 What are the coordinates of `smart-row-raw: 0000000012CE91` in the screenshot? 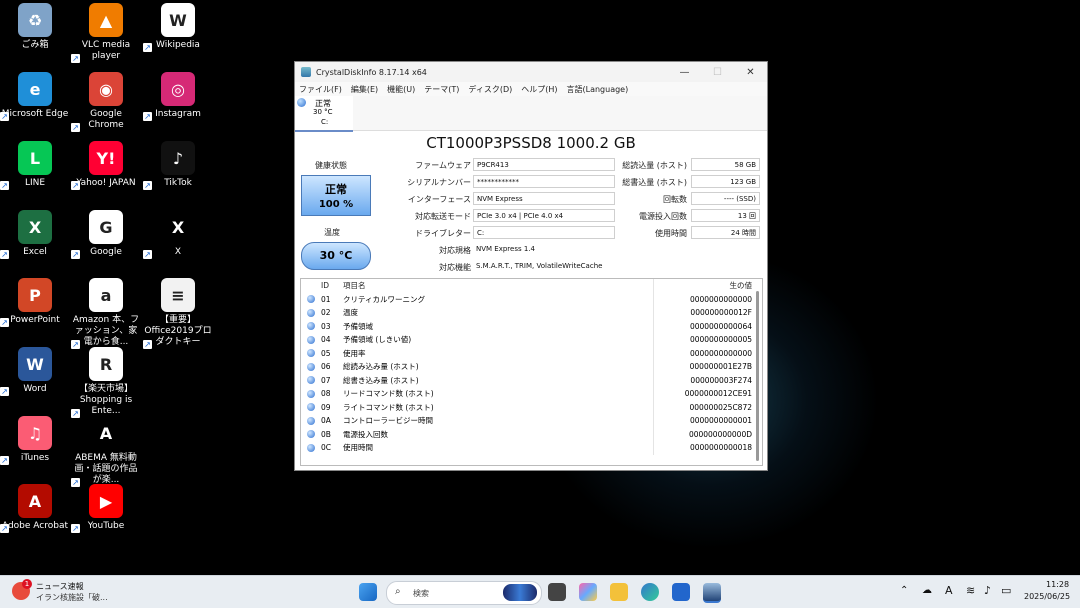 It's located at (718, 394).